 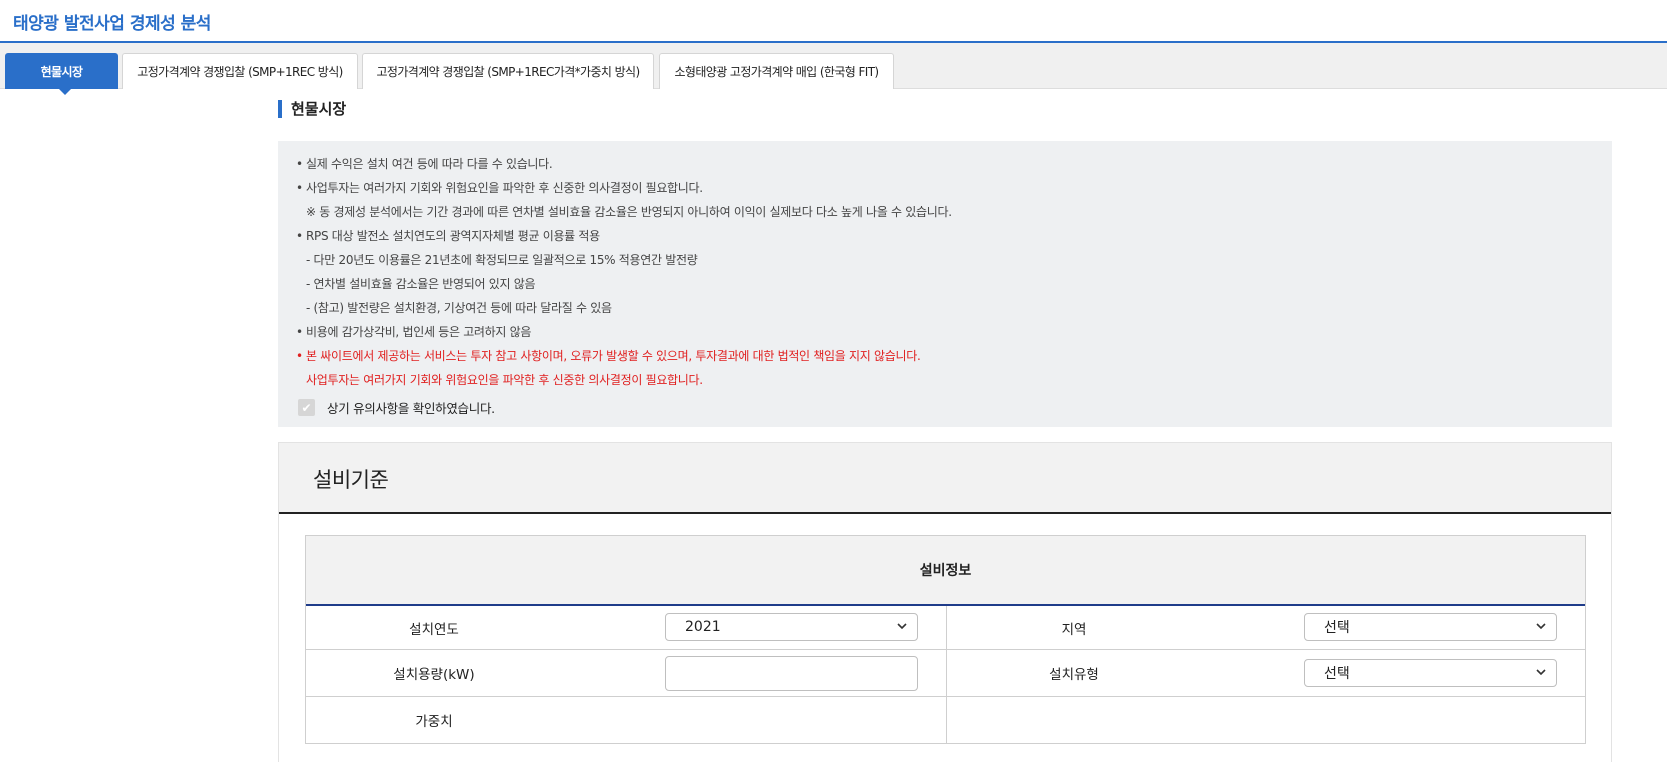 What do you see at coordinates (434, 629) in the screenshot?
I see `install-year-label: 설치연도` at bounding box center [434, 629].